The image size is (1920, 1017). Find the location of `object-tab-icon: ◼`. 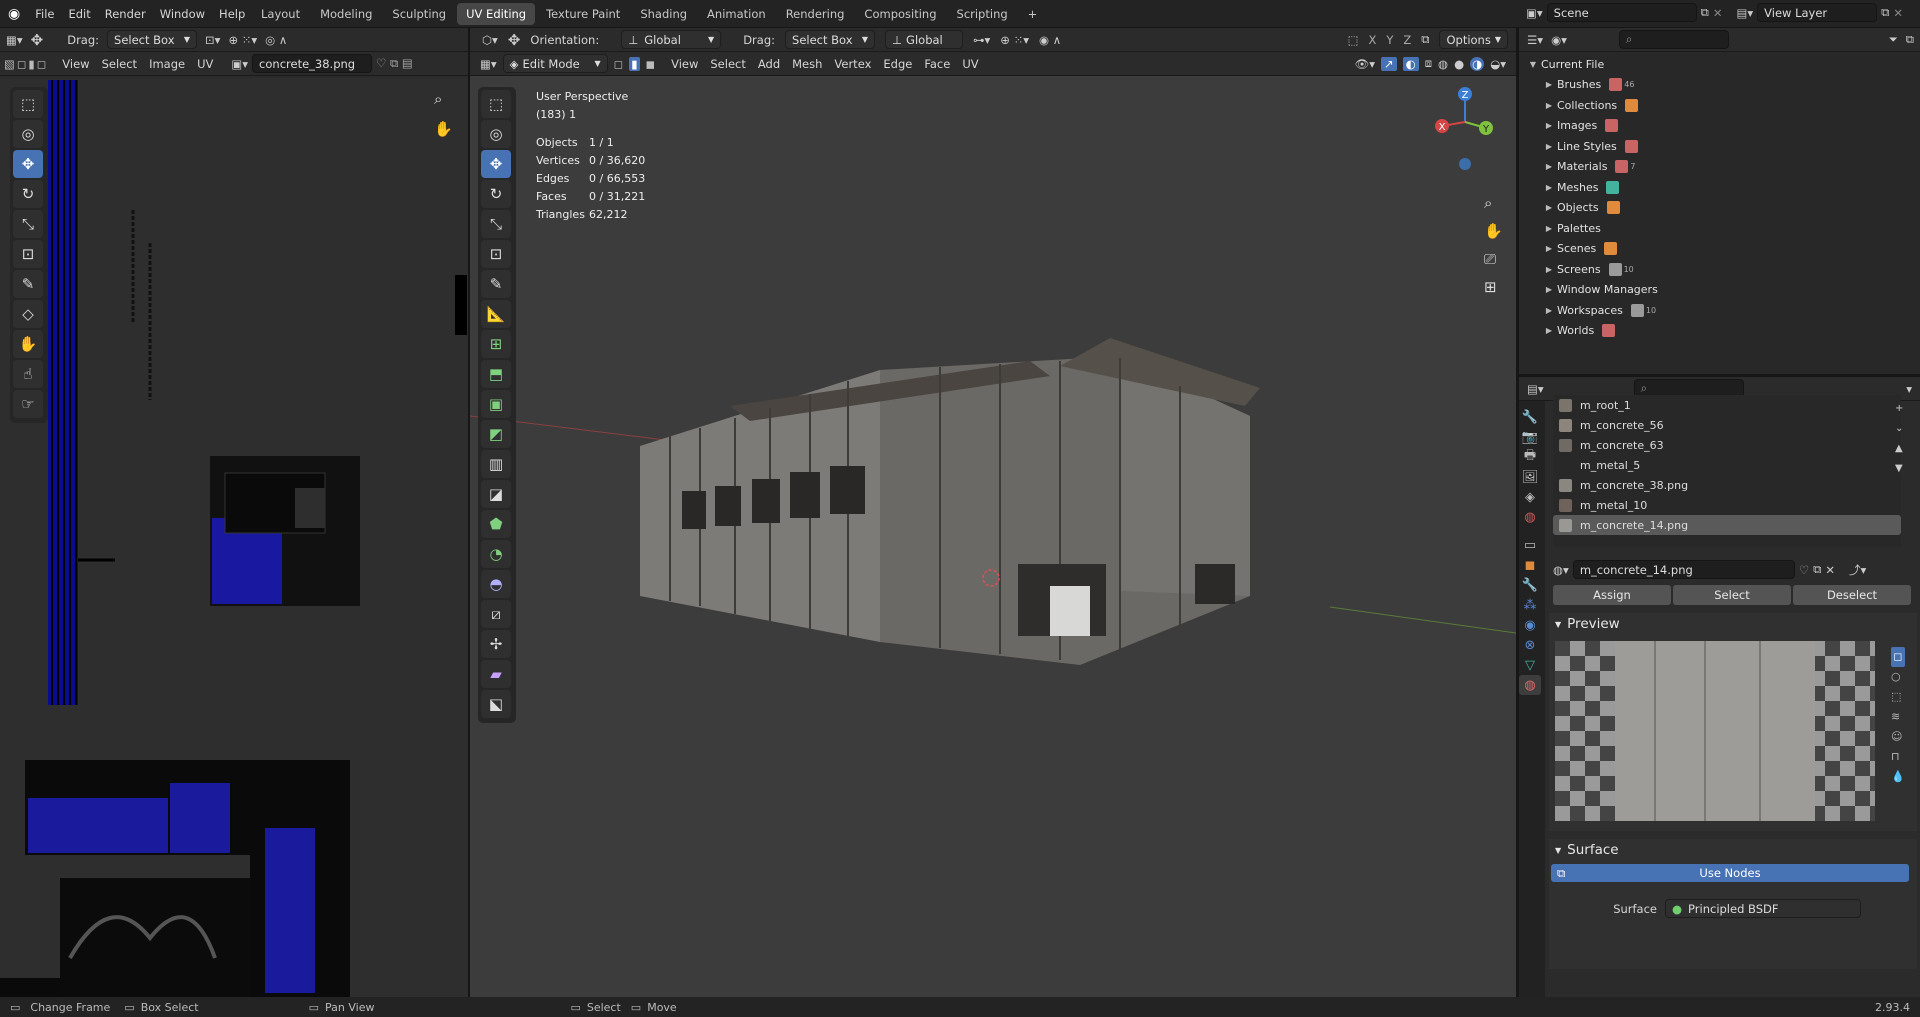

object-tab-icon: ◼ is located at coordinates (1530, 565).